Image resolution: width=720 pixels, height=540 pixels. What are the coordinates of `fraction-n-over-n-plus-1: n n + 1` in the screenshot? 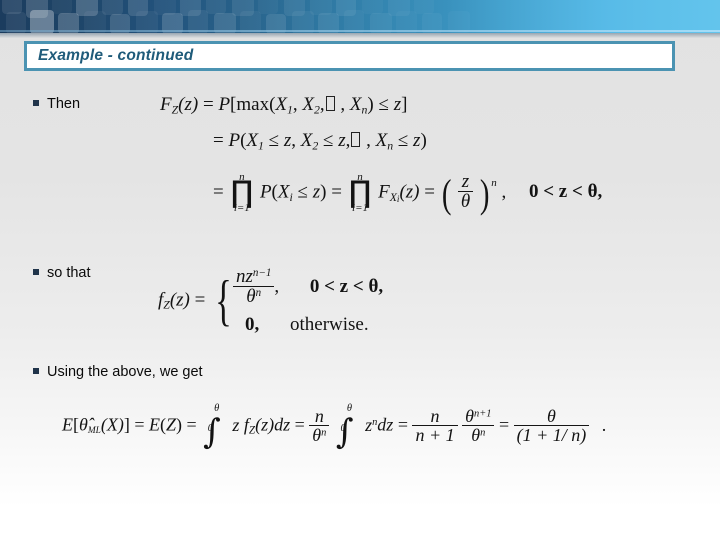 It's located at (435, 424).